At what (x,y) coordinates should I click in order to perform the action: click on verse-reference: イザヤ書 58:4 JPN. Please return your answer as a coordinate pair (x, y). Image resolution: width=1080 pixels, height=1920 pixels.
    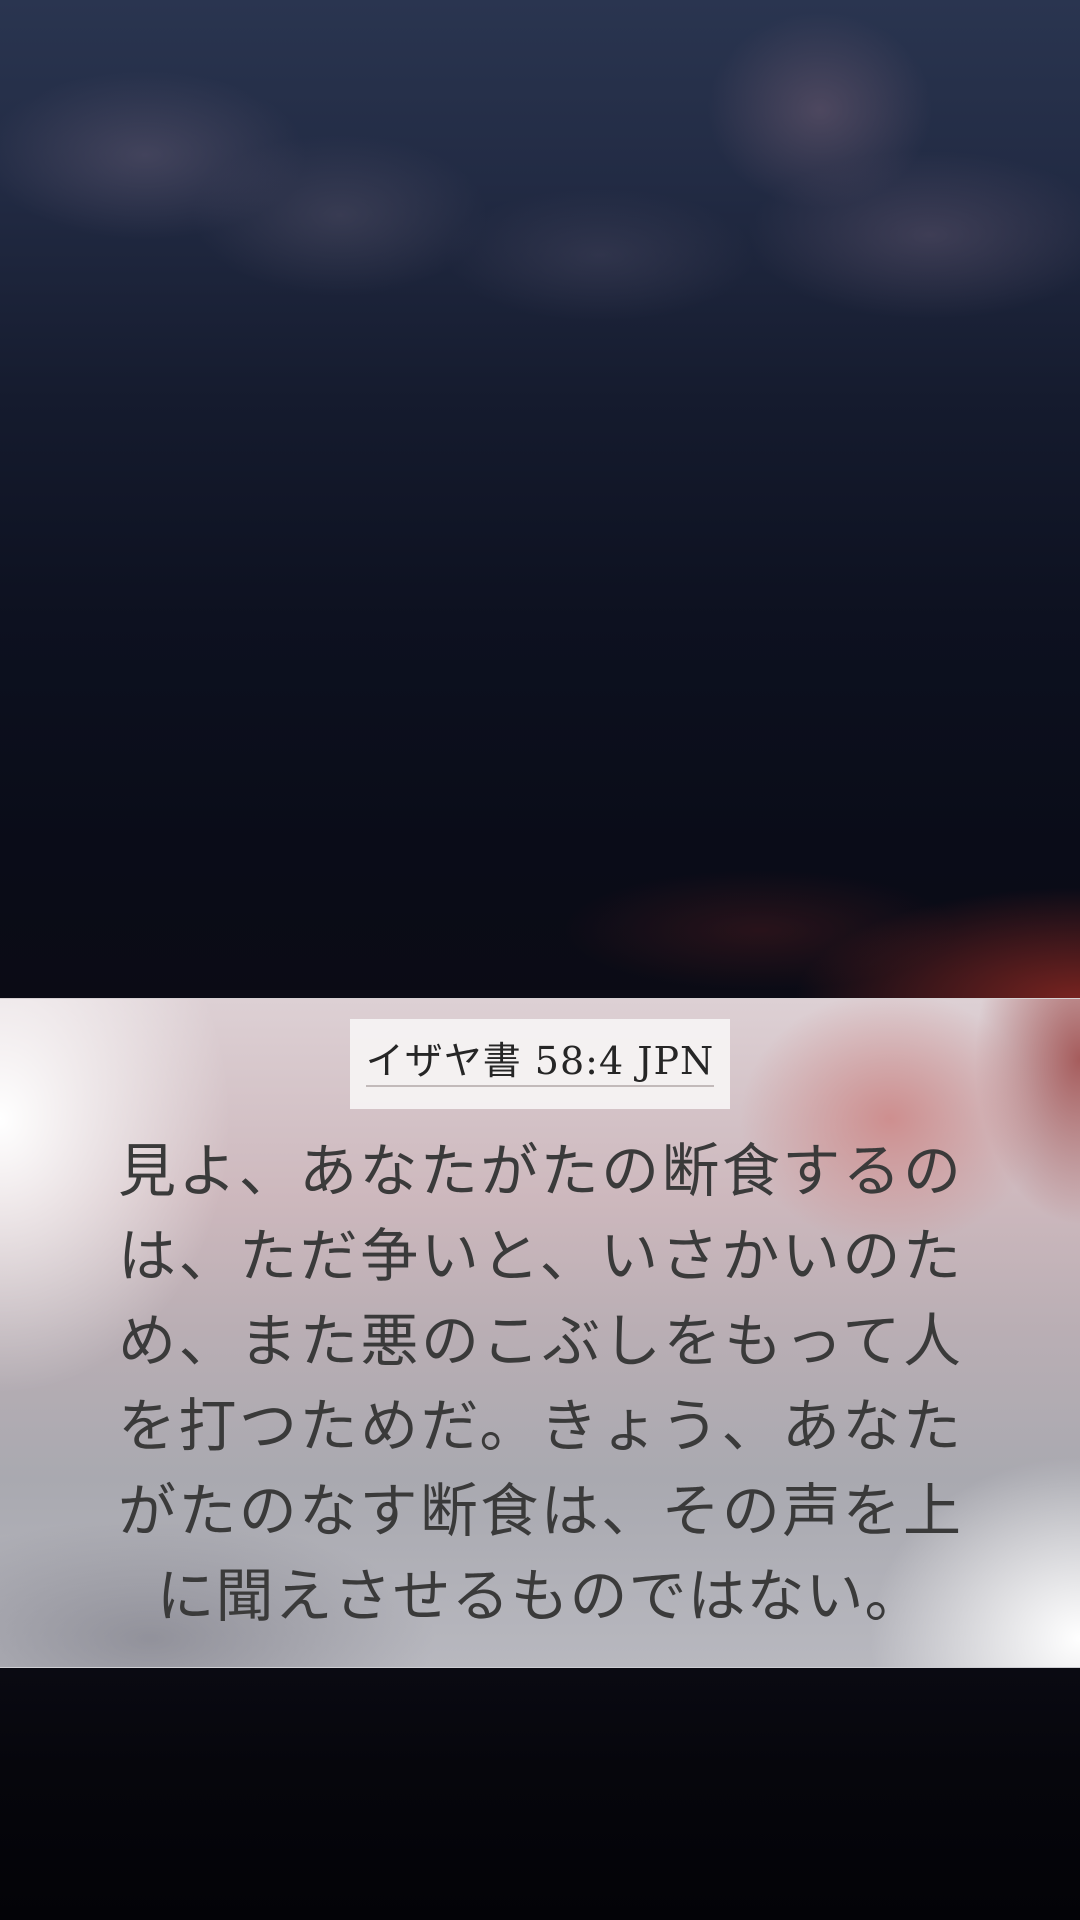
    Looking at the image, I should click on (540, 1063).